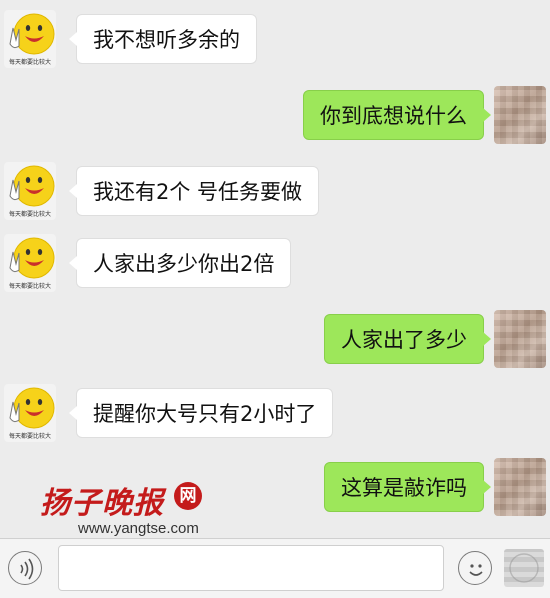  Describe the element at coordinates (251, 568) in the screenshot. I see `message-input` at that location.